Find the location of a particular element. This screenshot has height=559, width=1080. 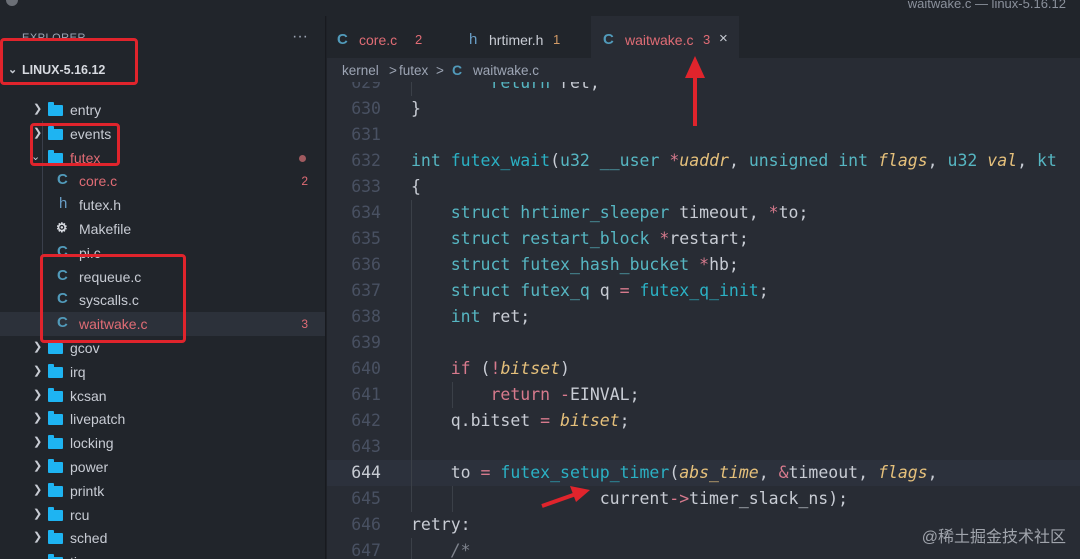

arrow-diagonal-icon is located at coordinates (565, 497).